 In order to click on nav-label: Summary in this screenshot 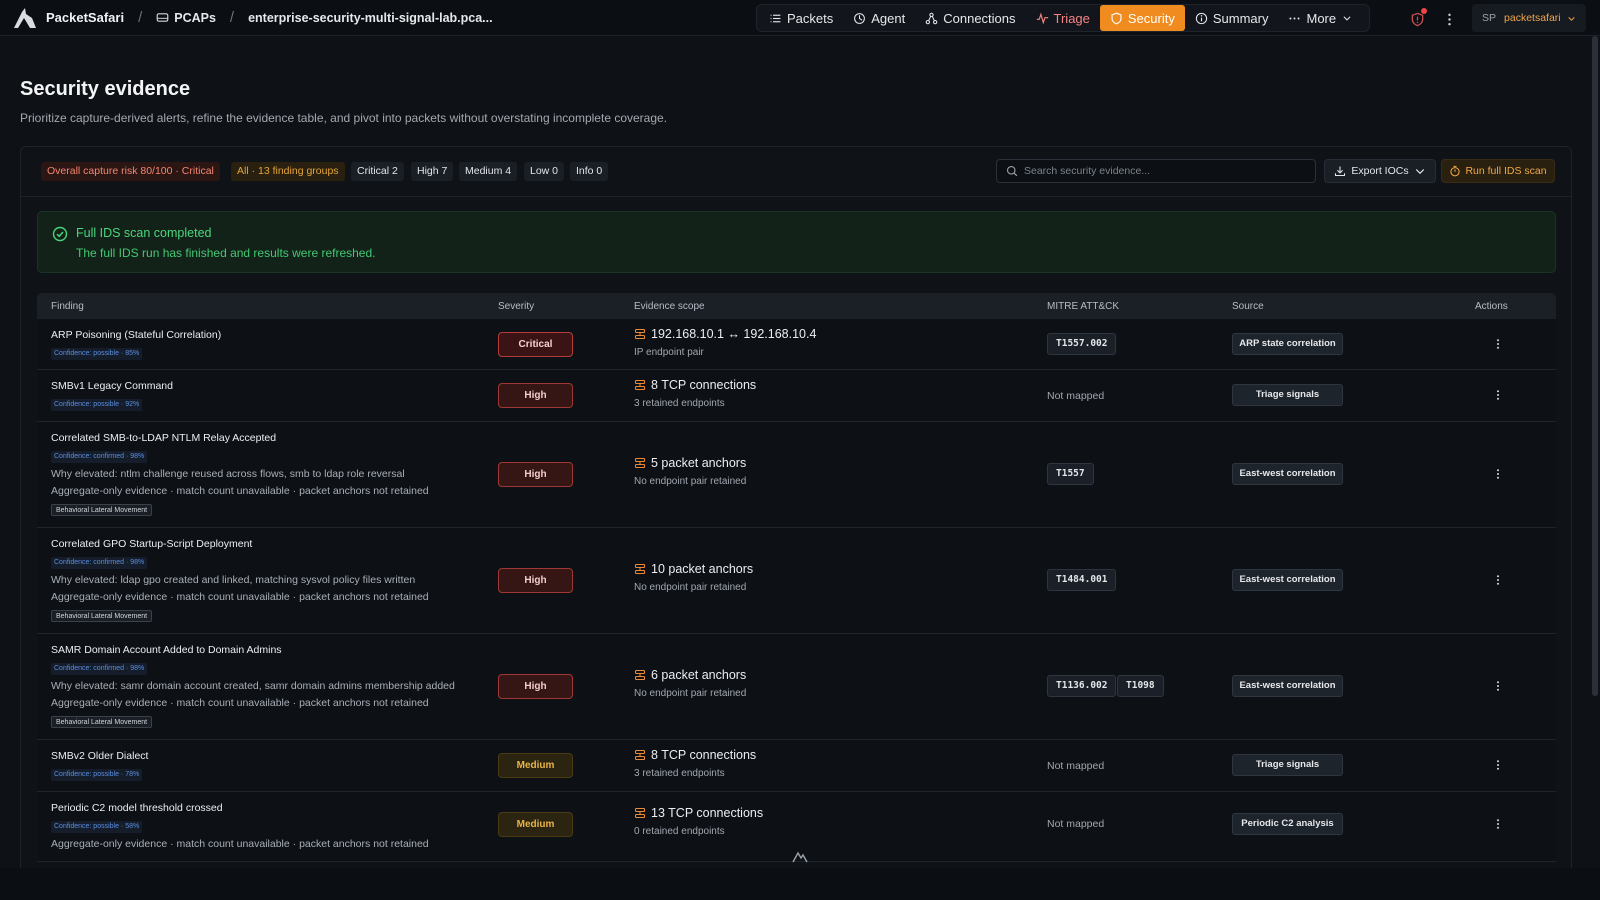, I will do `click(1240, 18)`.